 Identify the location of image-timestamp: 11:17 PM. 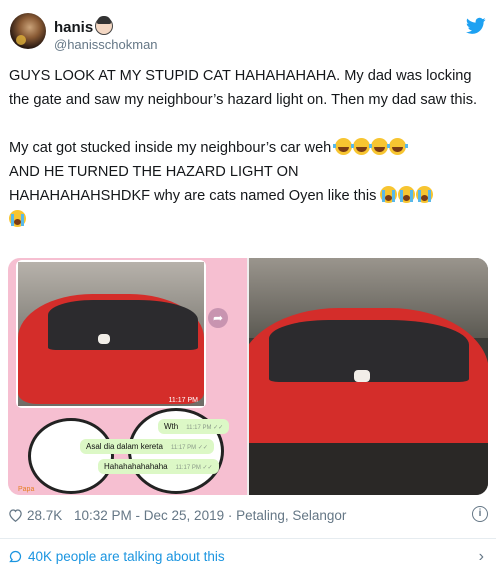
(183, 400).